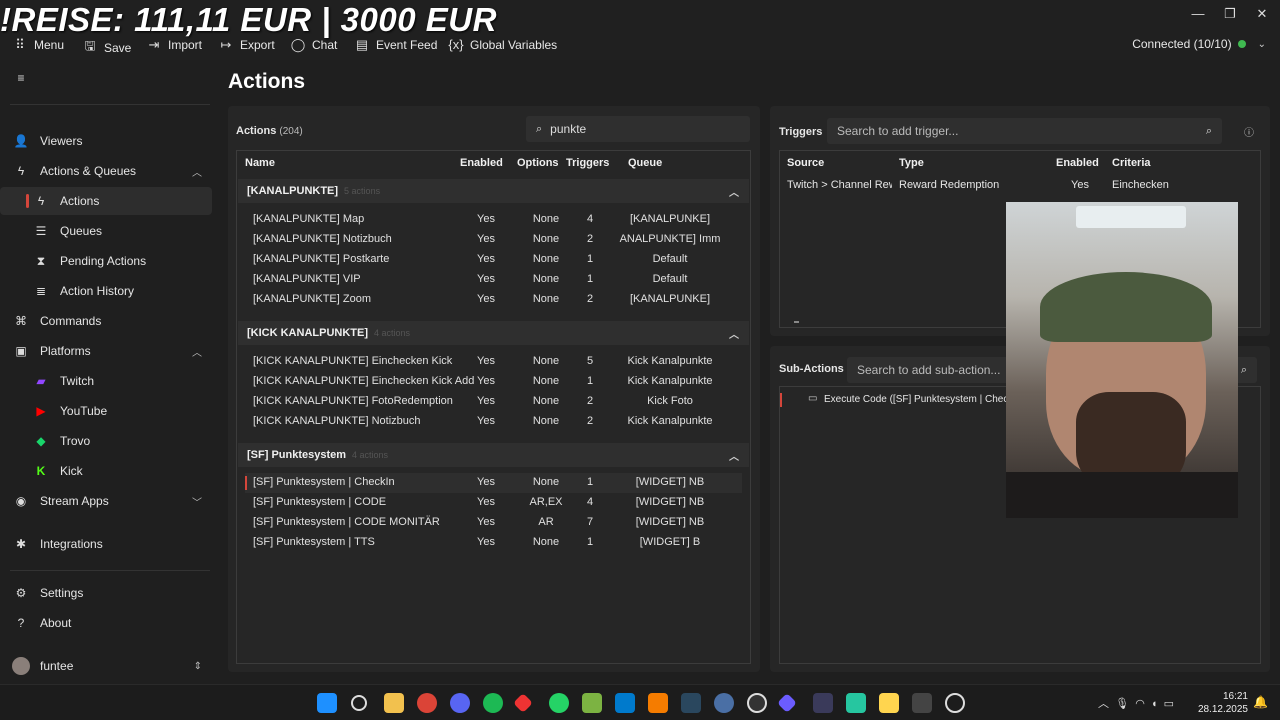 Image resolution: width=1280 pixels, height=720 pixels. Describe the element at coordinates (823, 703) in the screenshot. I see `audio-icon` at that location.